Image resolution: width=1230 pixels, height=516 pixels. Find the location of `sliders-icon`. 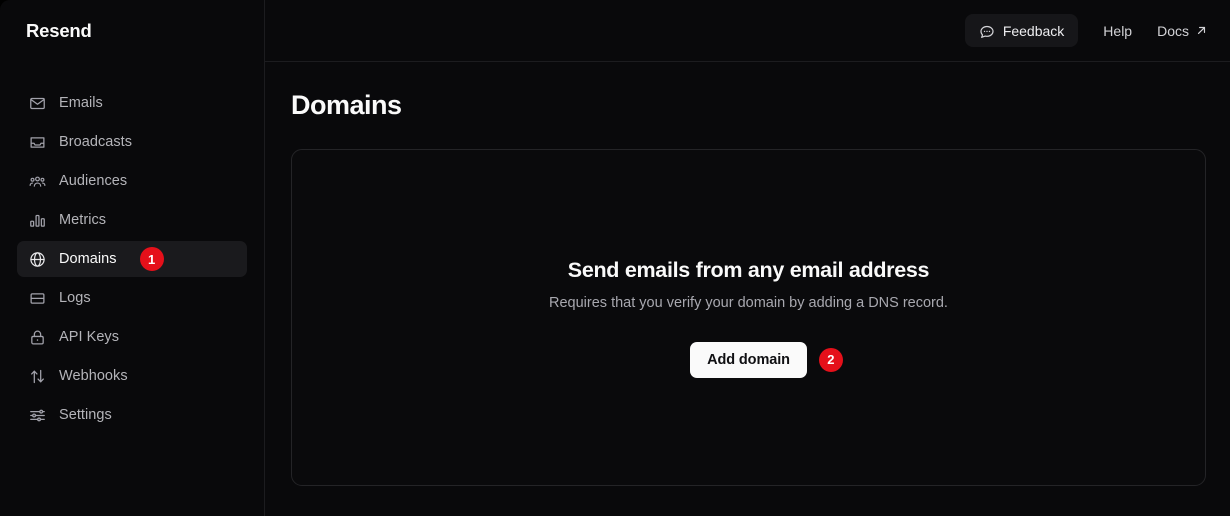

sliders-icon is located at coordinates (37, 415).